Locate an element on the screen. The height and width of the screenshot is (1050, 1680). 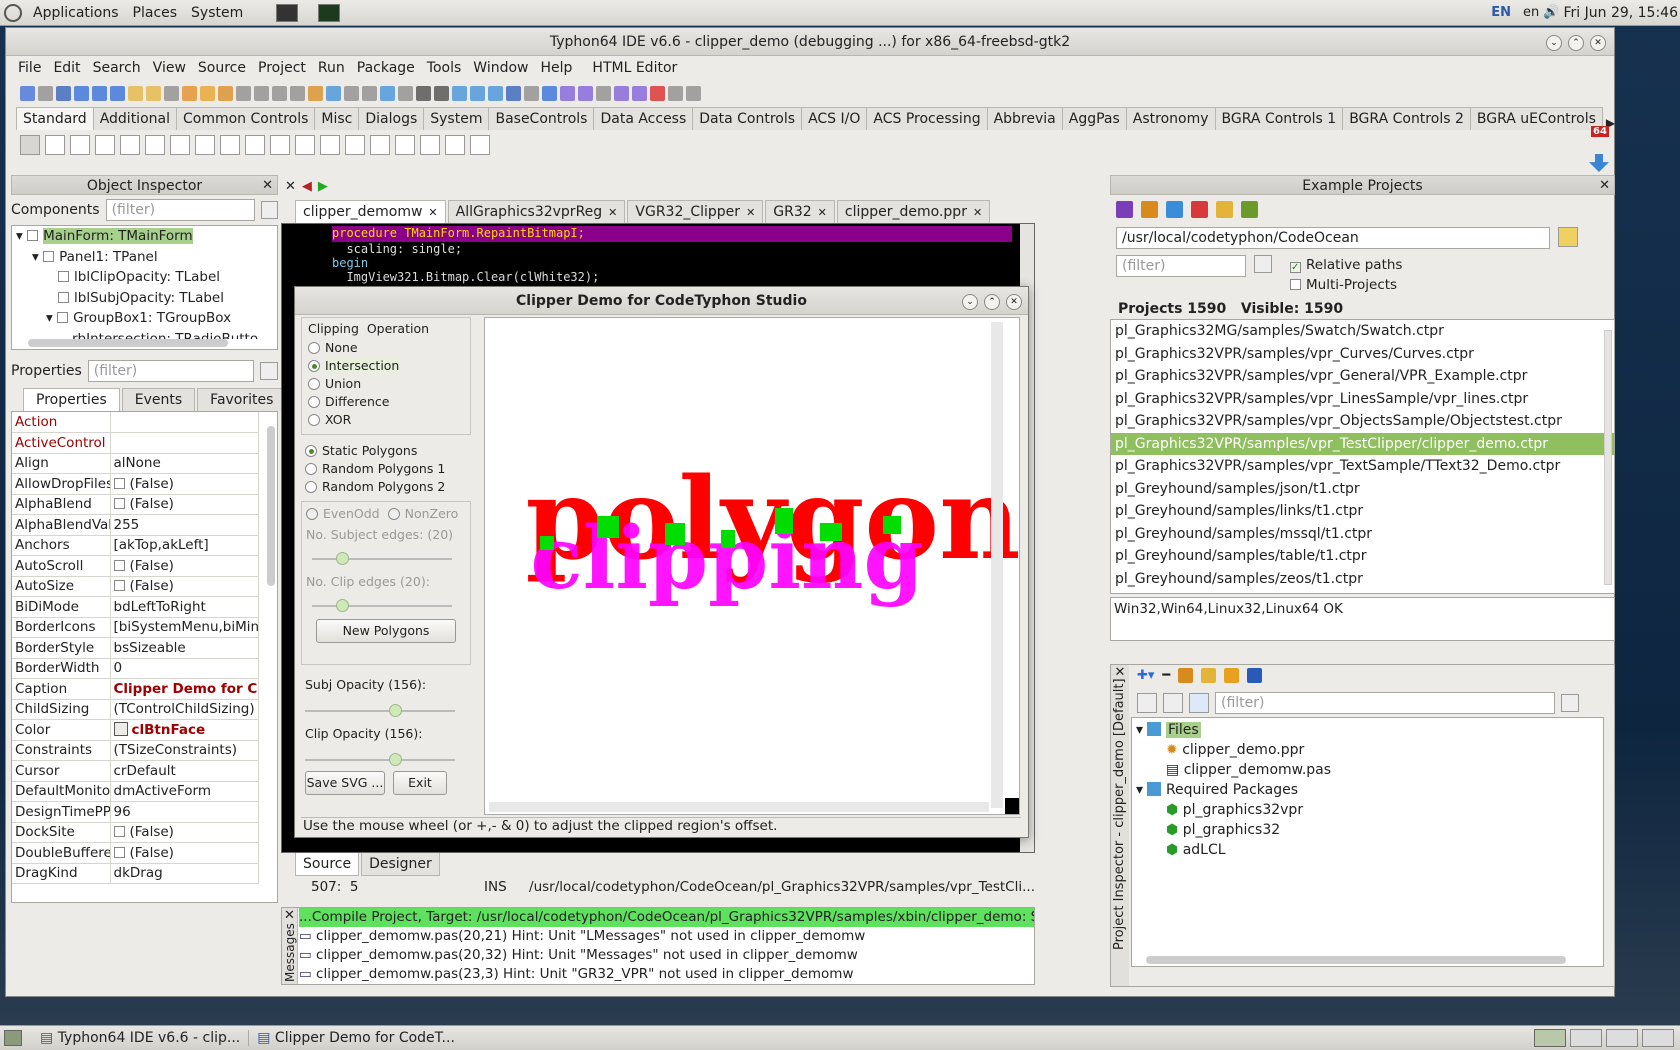
tree-node-panel1: ▾ Panel1: TPanel is located at coordinates (144, 257).